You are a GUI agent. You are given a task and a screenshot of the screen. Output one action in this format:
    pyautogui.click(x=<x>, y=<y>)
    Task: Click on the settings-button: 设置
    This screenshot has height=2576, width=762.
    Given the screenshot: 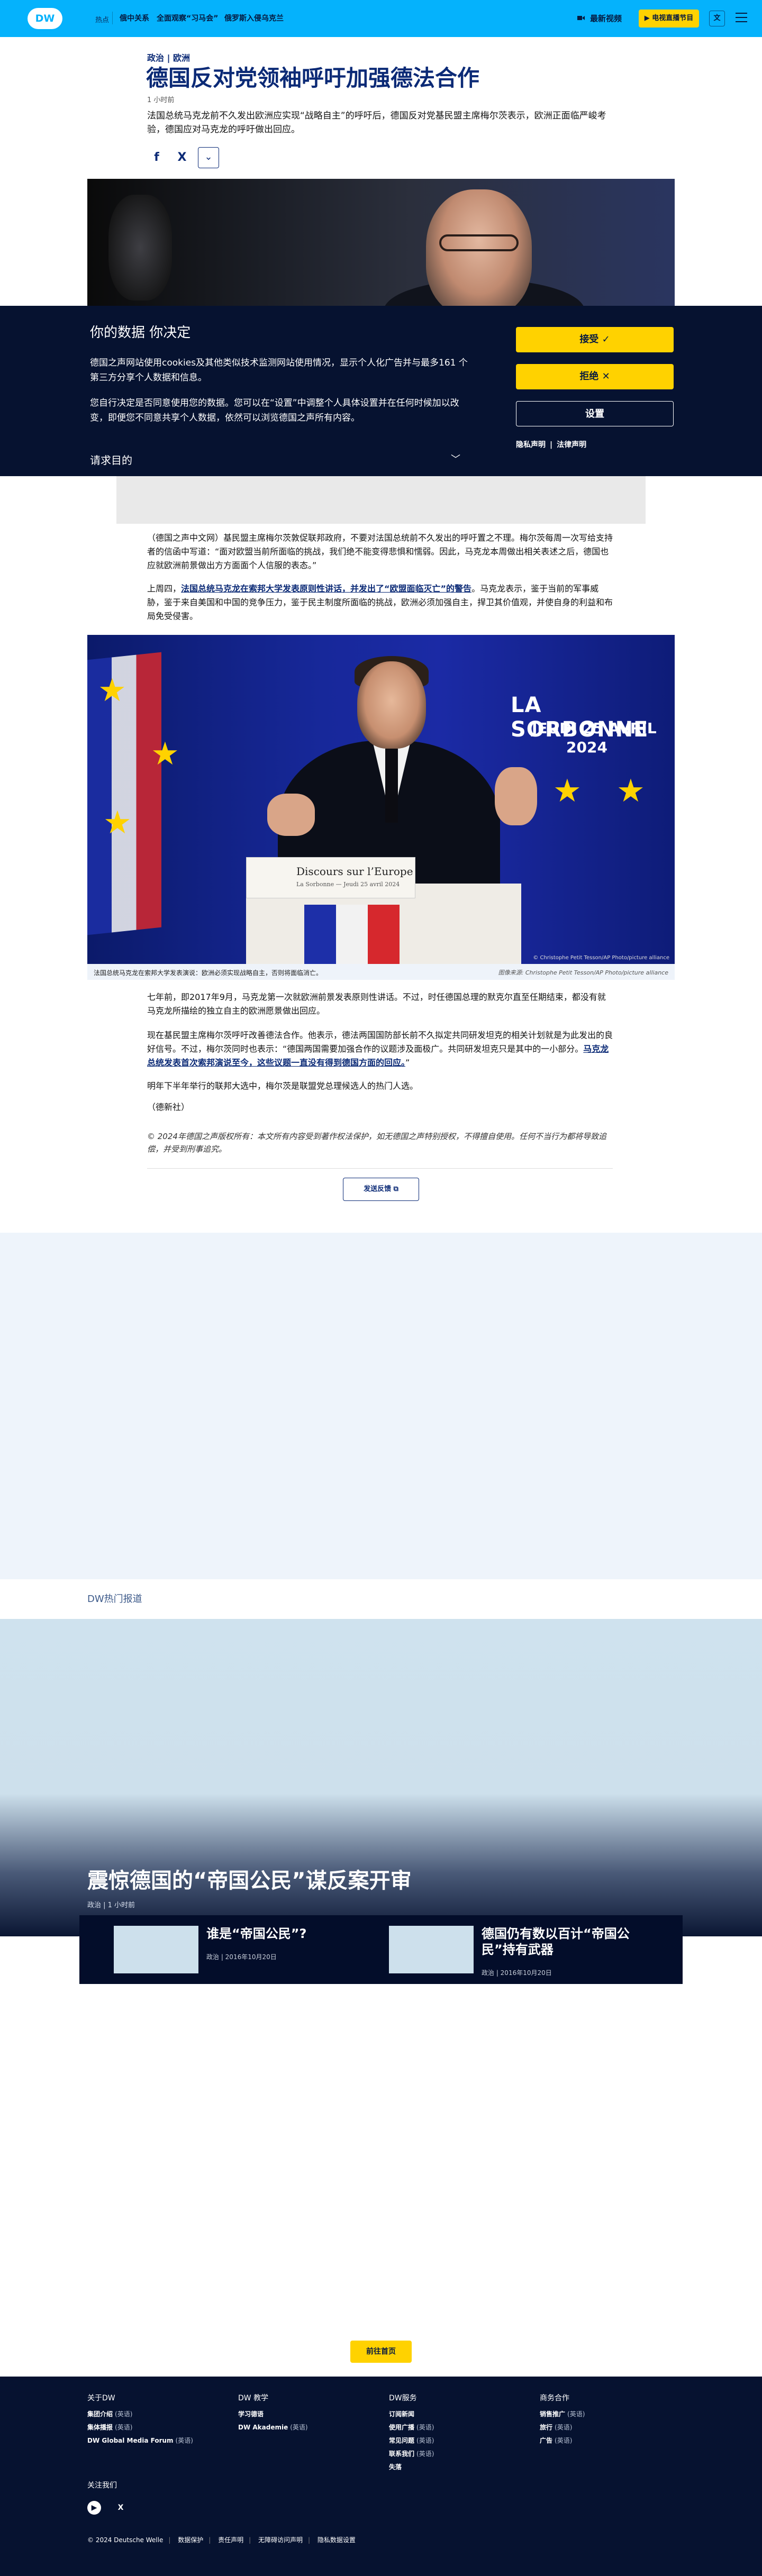 What is the action you would take?
    pyautogui.click(x=595, y=413)
    